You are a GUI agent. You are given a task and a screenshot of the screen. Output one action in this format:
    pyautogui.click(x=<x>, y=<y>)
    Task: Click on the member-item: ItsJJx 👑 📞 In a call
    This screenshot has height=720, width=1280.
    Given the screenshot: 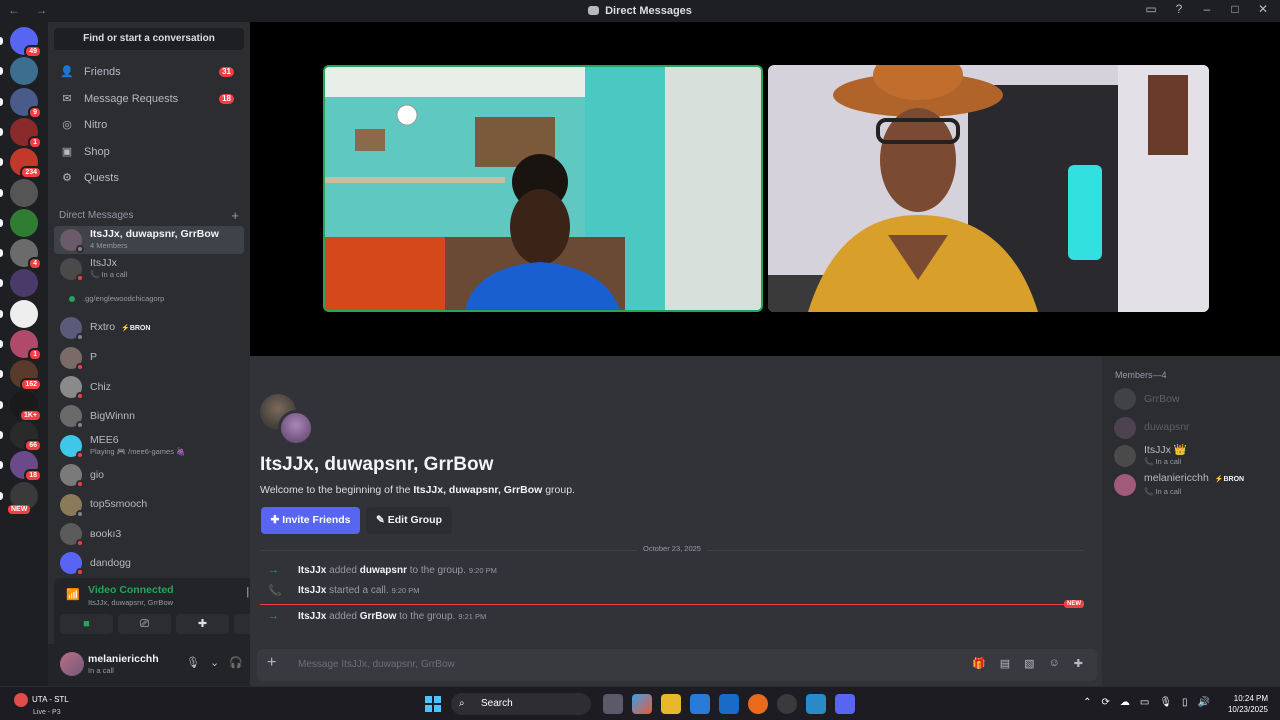 What is the action you would take?
    pyautogui.click(x=1150, y=456)
    